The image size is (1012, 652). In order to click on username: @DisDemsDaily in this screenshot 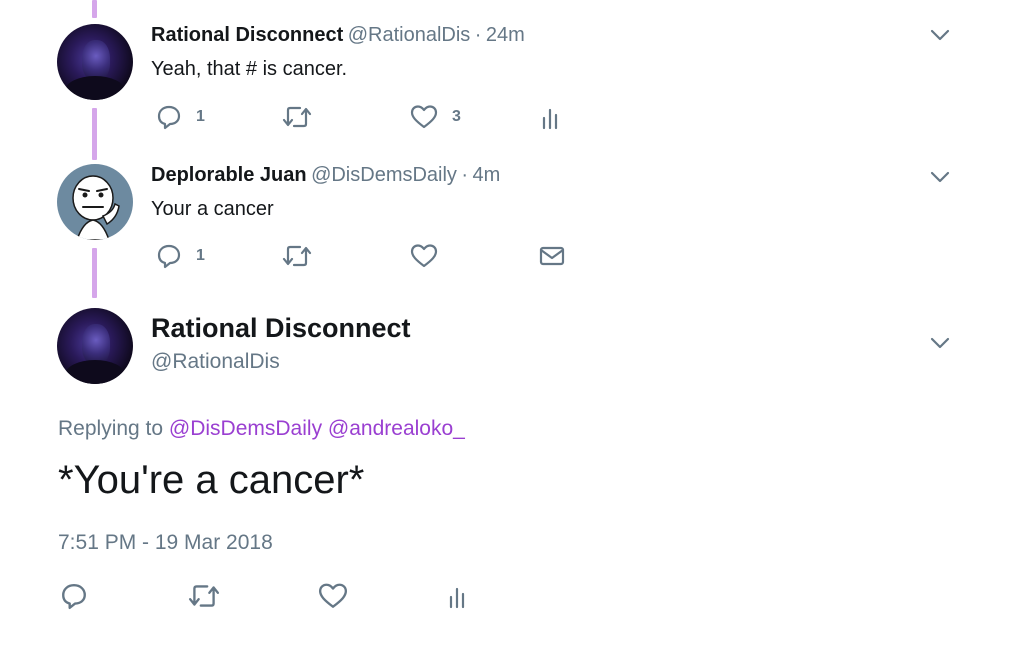, I will do `click(384, 175)`.